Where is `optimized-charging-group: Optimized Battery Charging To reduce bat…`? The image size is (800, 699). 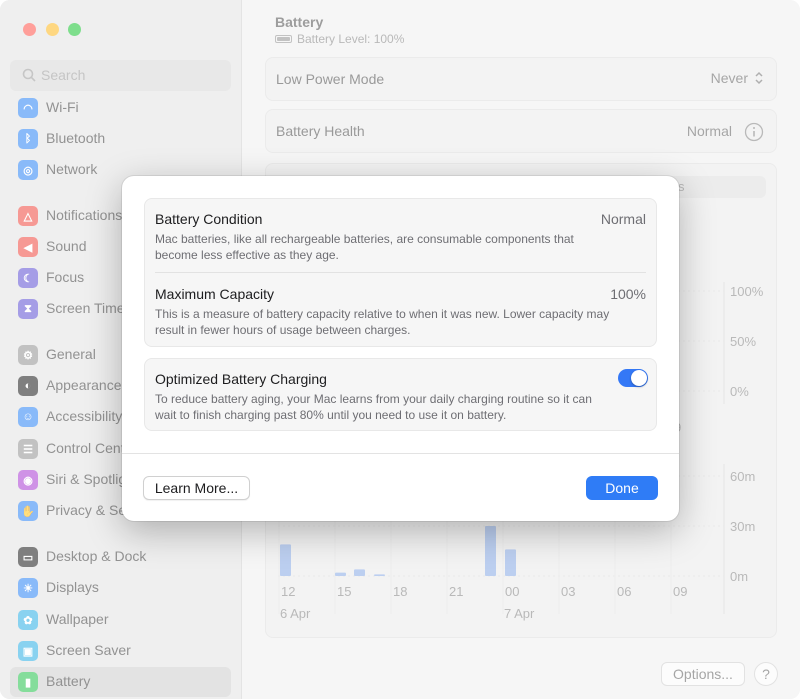 optimized-charging-group: Optimized Battery Charging To reduce bat… is located at coordinates (400, 394).